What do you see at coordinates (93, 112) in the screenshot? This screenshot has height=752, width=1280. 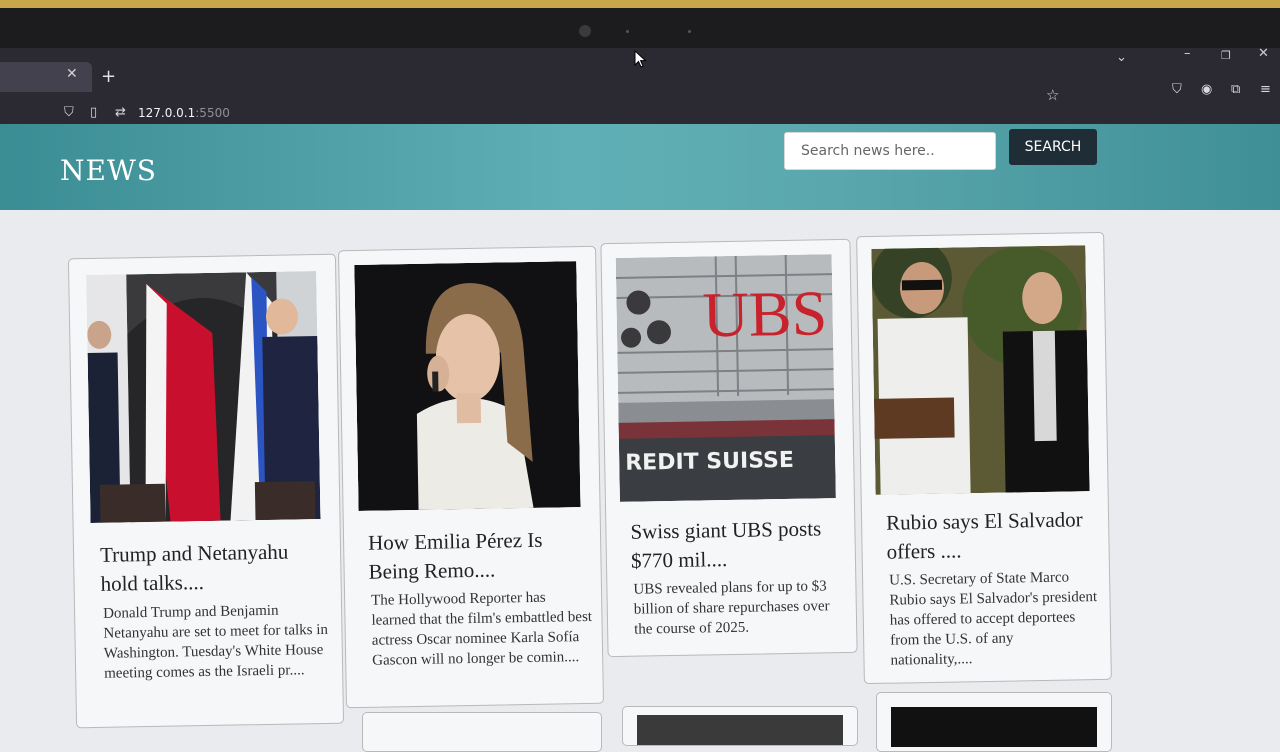 I see `page-icon: ▯` at bounding box center [93, 112].